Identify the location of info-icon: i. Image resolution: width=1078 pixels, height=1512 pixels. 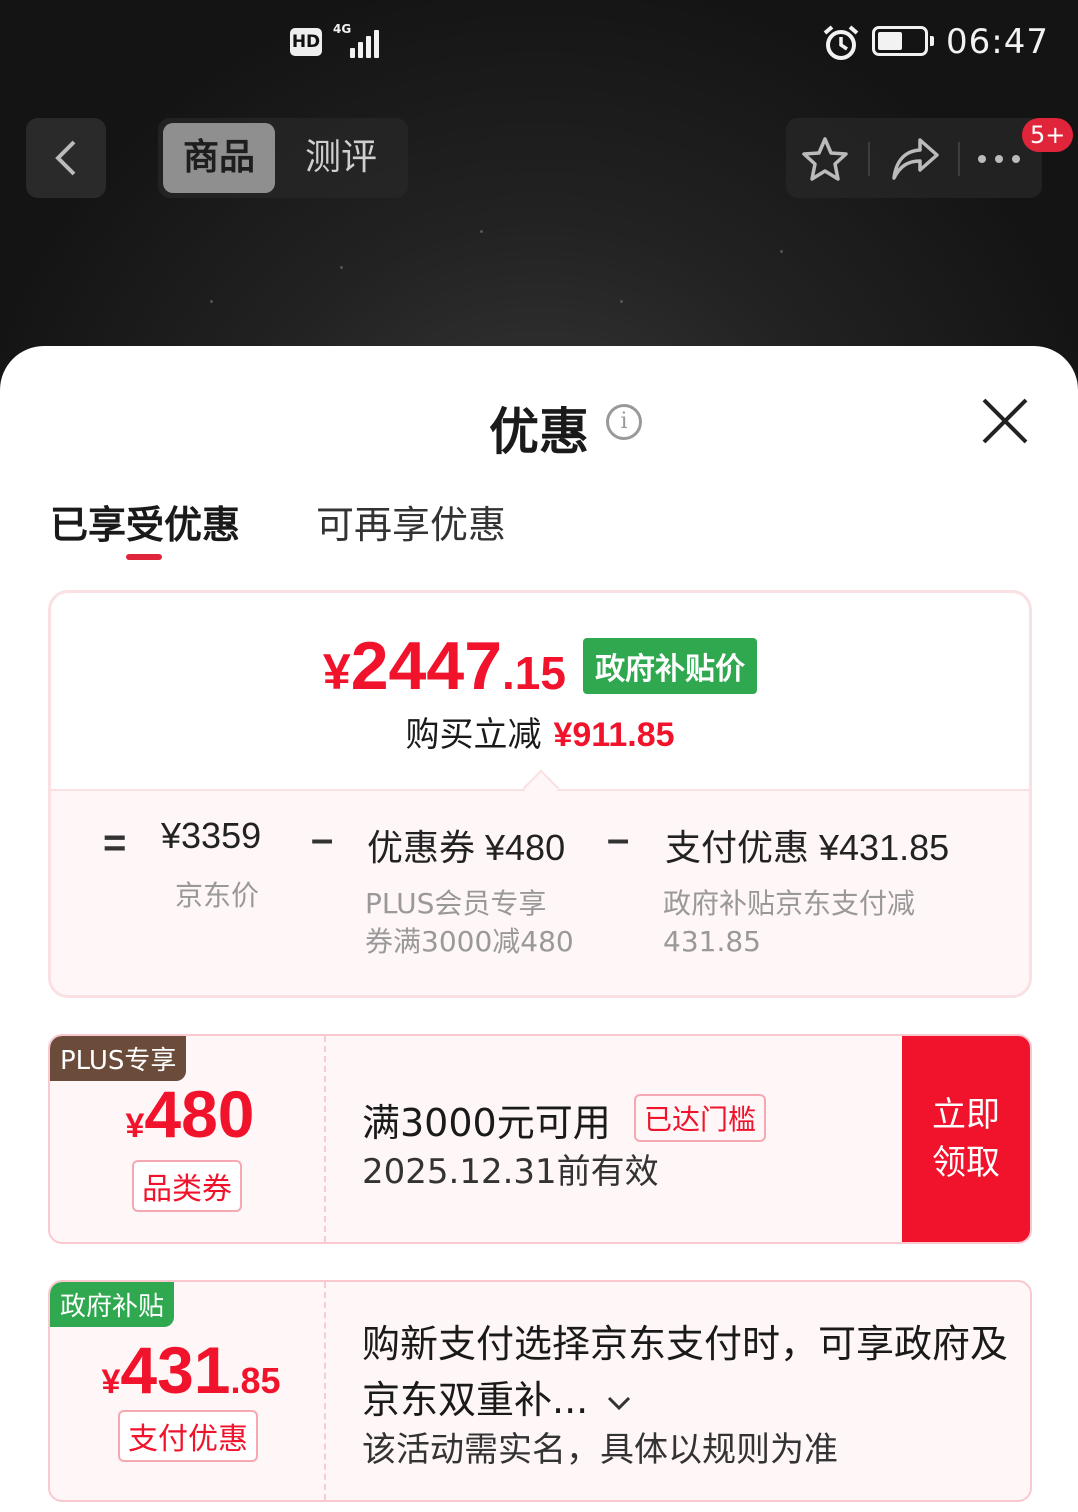
(624, 422).